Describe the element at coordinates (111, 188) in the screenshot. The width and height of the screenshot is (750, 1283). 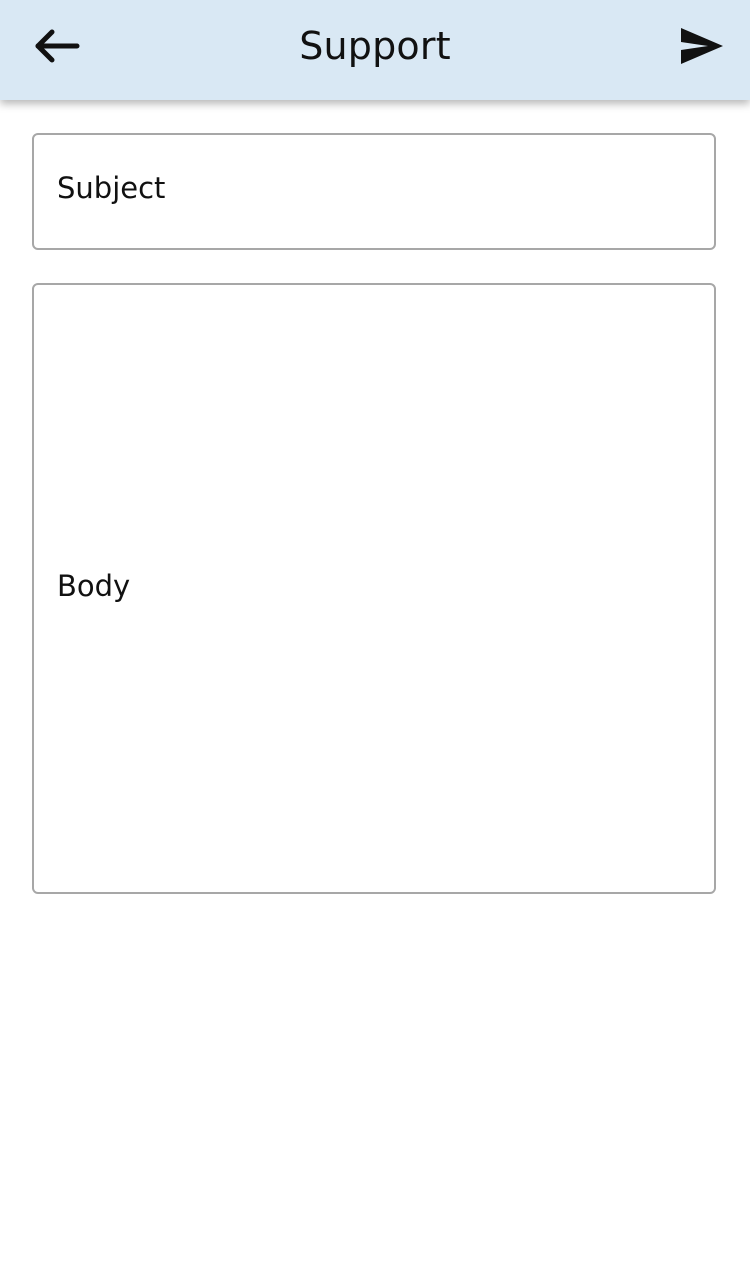
I see `subject-placeholder: Subject` at that location.